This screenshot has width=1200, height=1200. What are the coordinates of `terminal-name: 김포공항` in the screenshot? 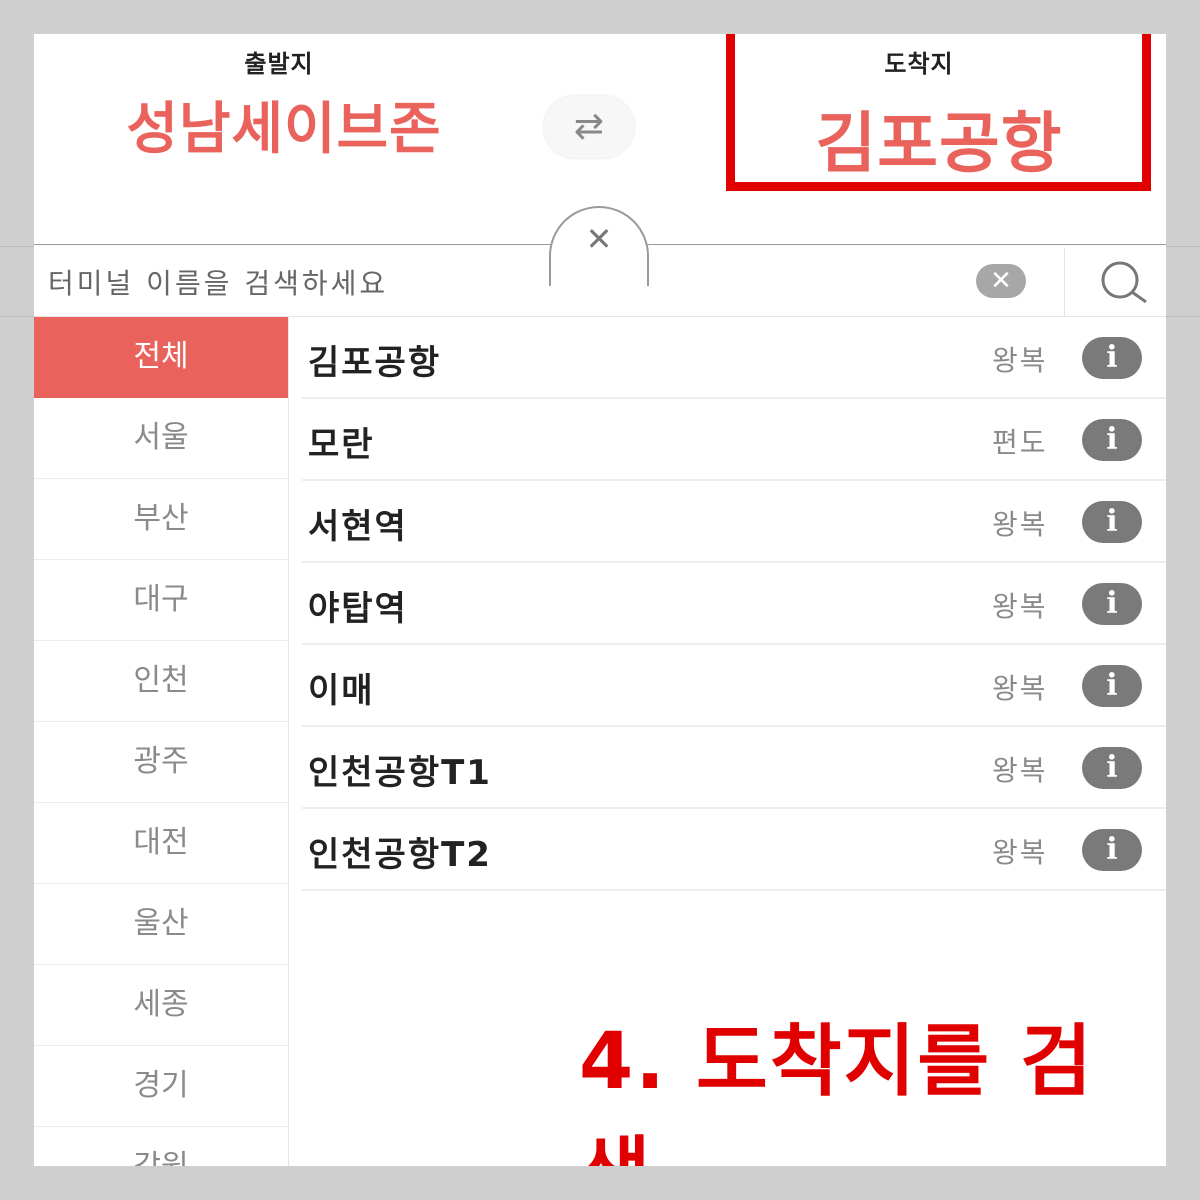 It's located at (375, 363).